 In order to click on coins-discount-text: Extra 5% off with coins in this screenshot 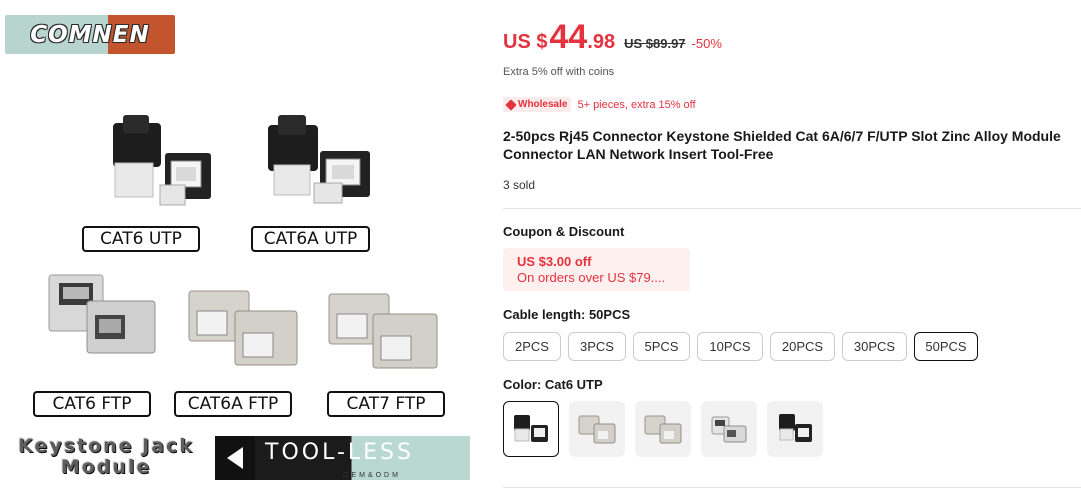, I will do `click(559, 72)`.